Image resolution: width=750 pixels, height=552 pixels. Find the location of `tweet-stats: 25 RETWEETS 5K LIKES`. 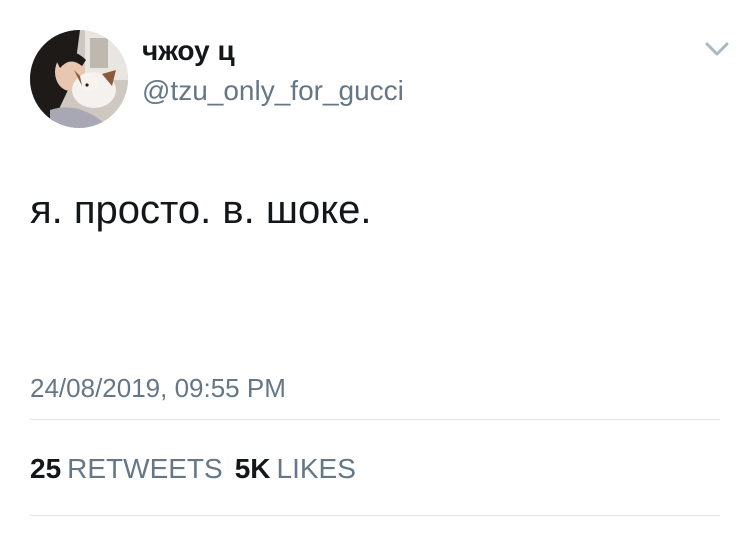

tweet-stats: 25 RETWEETS 5K LIKES is located at coordinates (193, 469).